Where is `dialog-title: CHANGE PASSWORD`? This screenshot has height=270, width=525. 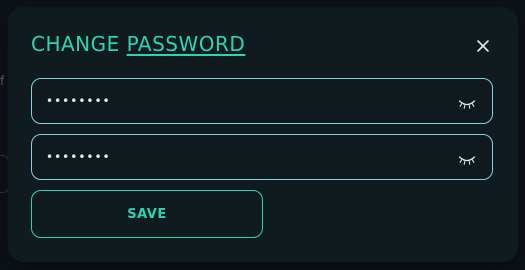
dialog-title: CHANGE PASSWORD is located at coordinates (138, 44).